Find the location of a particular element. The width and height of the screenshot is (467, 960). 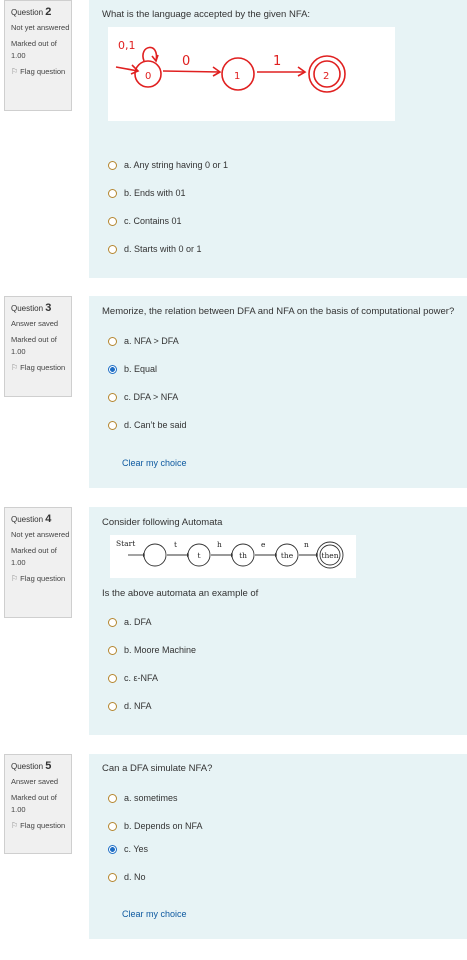

edge-label-3: n is located at coordinates (306, 544).